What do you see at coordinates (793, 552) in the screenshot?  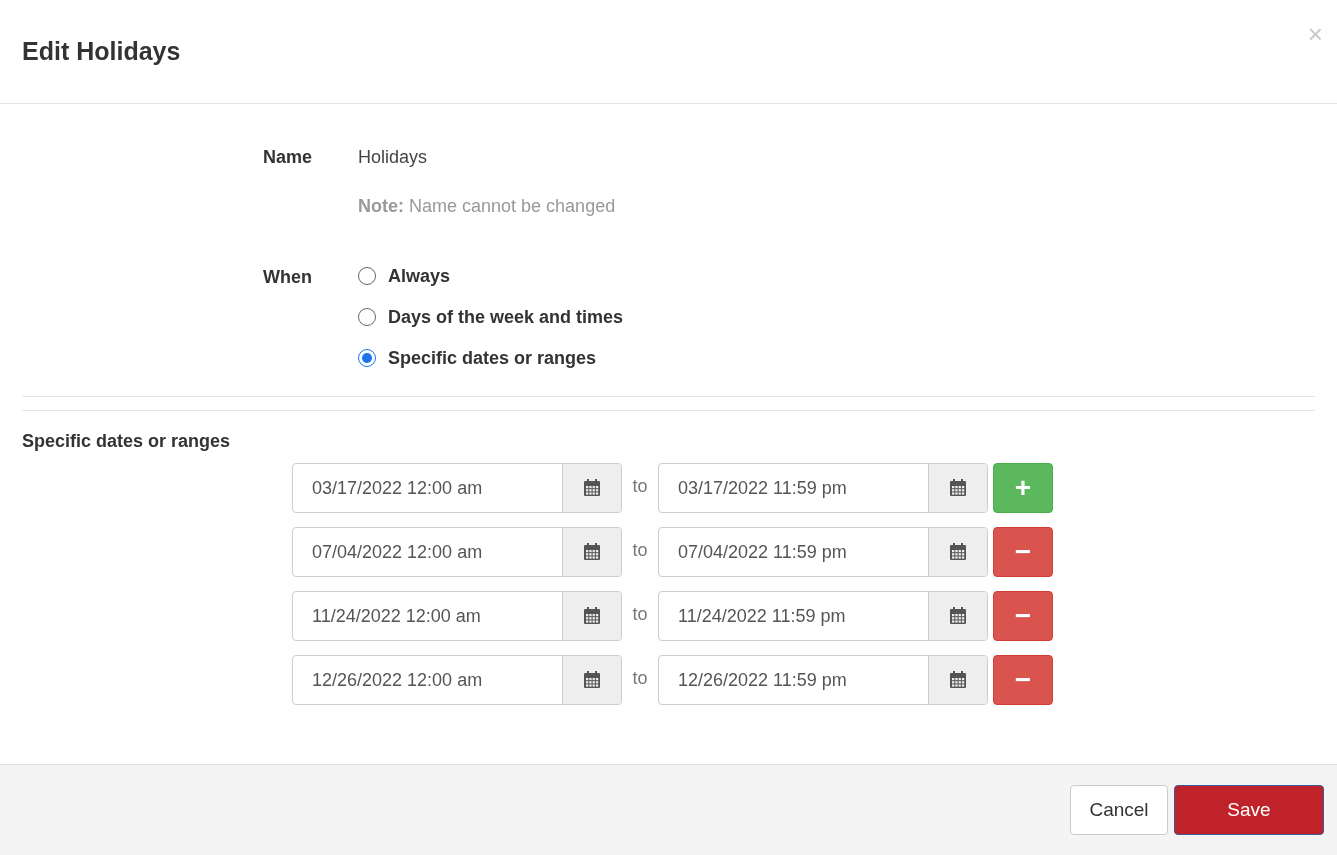 I see `date-field: 07/04/2022 11:59 pm` at bounding box center [793, 552].